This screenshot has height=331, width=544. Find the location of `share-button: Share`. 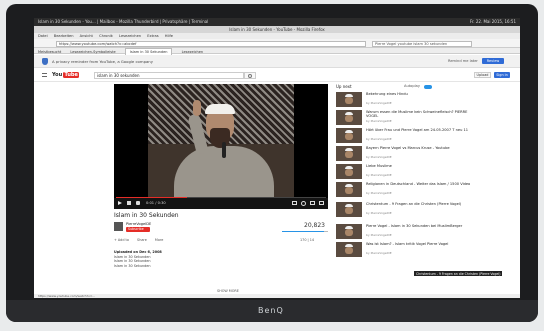

share-button: Share is located at coordinates (142, 240).